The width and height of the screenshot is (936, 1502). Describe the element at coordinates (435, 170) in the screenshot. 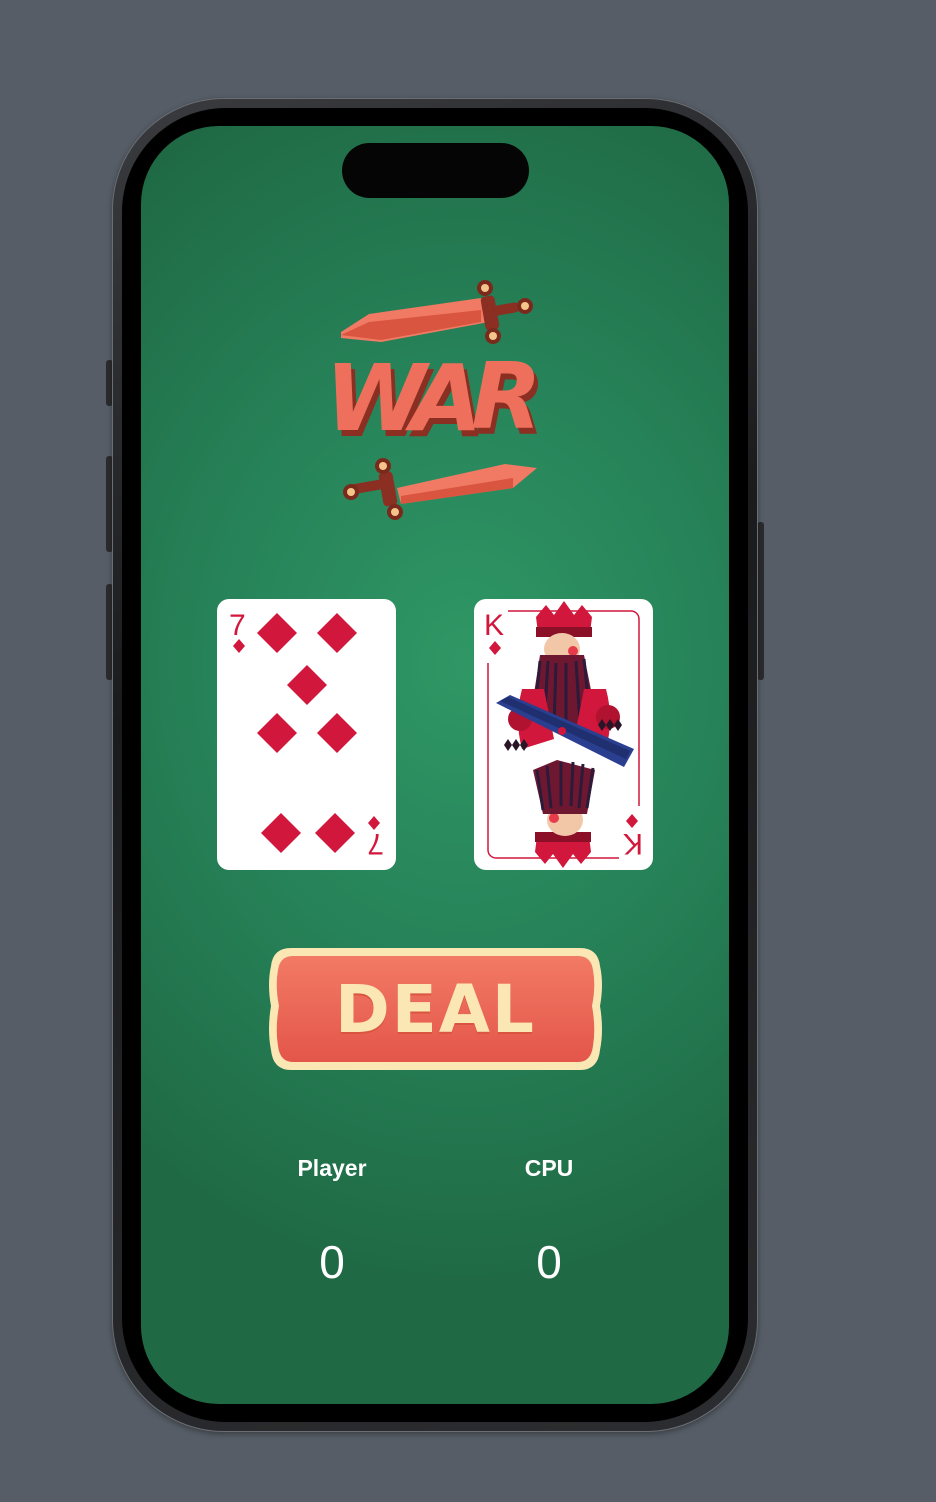

I see `dynamic-island` at that location.